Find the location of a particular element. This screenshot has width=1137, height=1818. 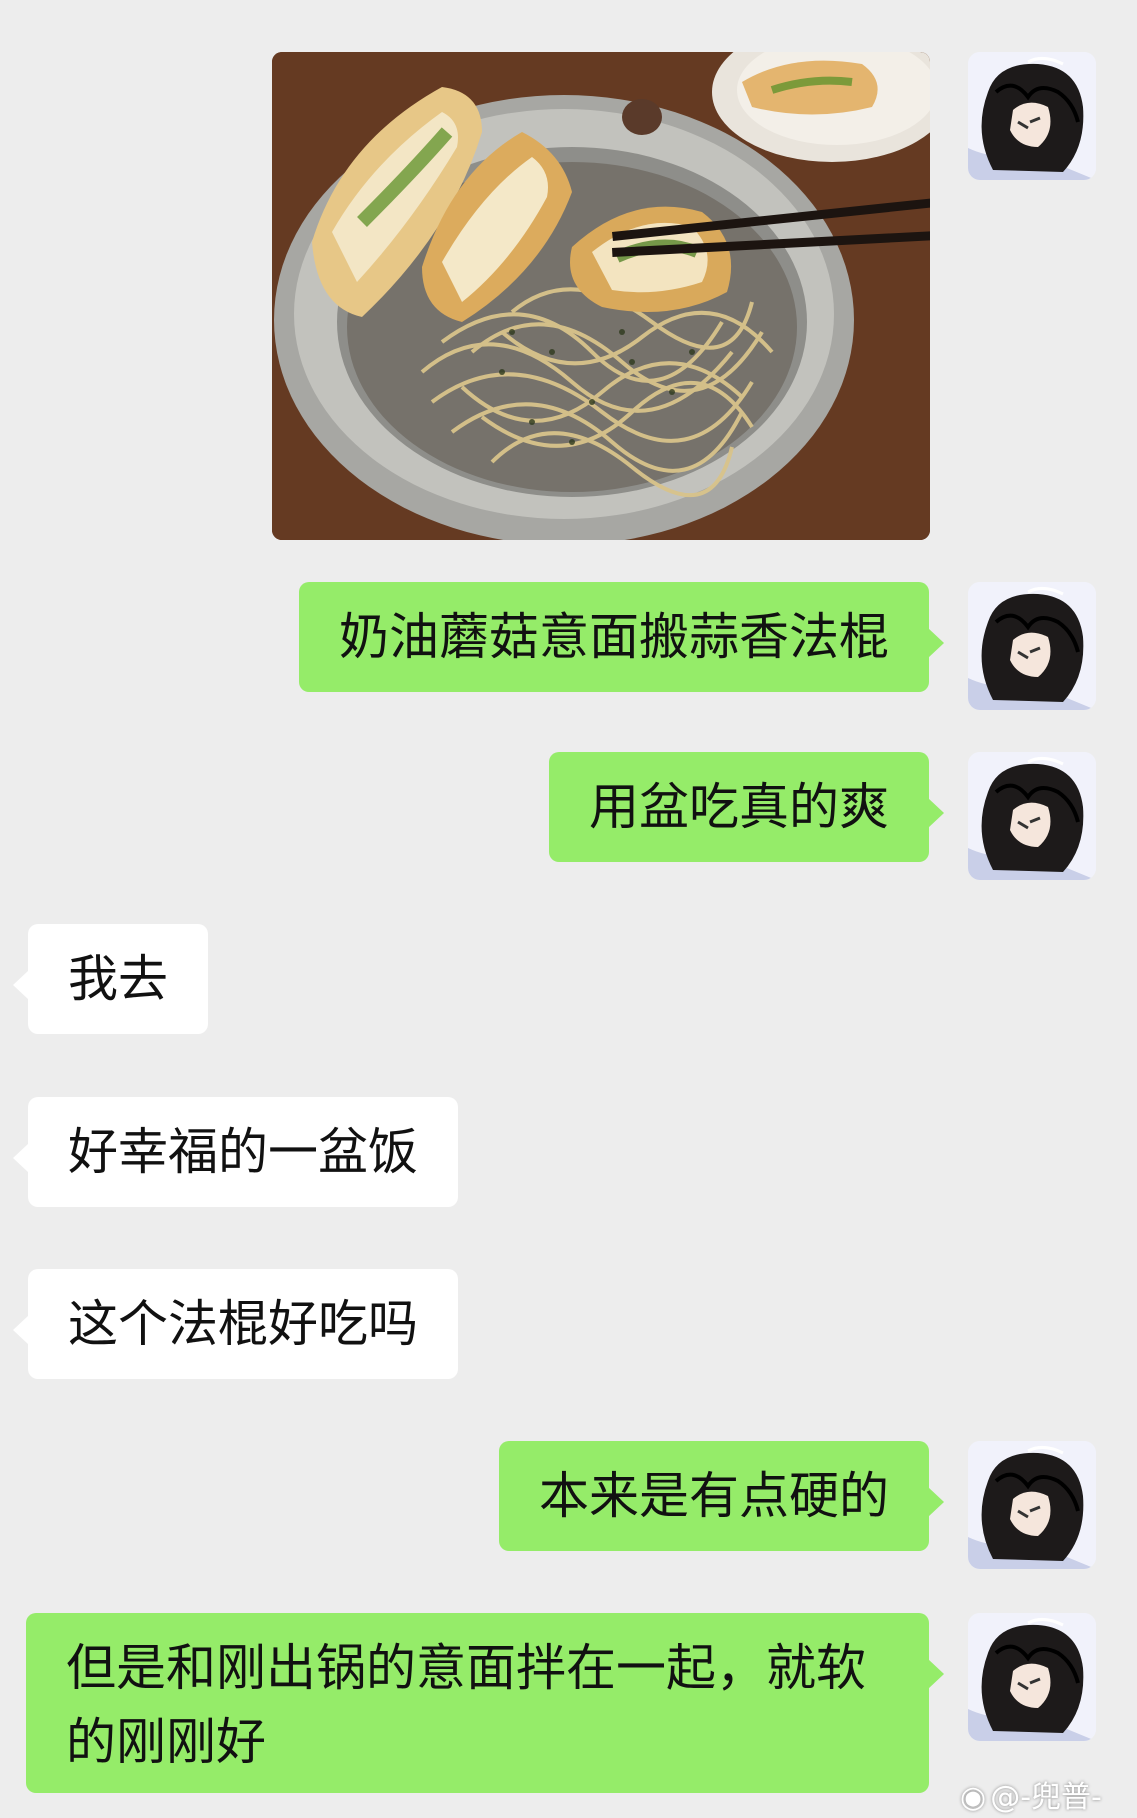

message-text: 我去 is located at coordinates (118, 979).